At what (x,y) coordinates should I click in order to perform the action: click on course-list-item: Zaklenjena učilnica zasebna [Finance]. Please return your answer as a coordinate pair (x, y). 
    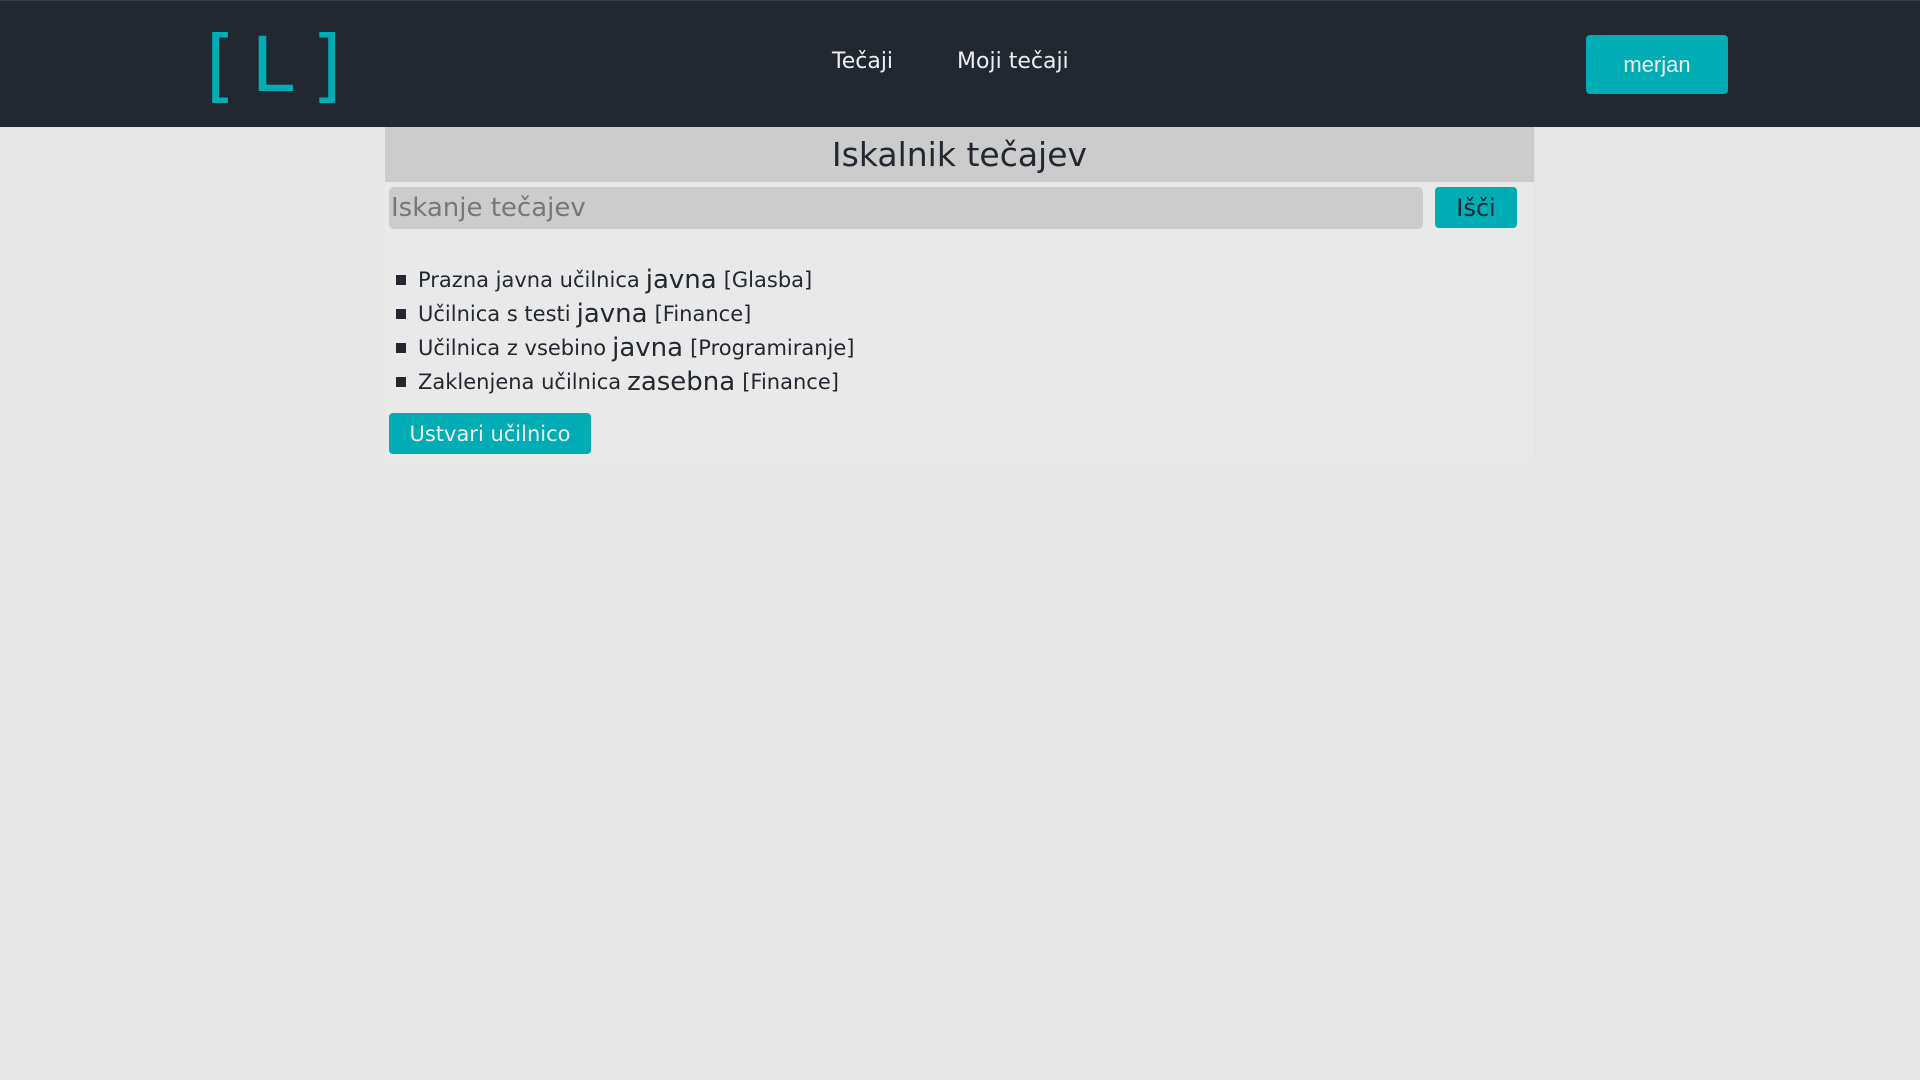
    Looking at the image, I should click on (625, 382).